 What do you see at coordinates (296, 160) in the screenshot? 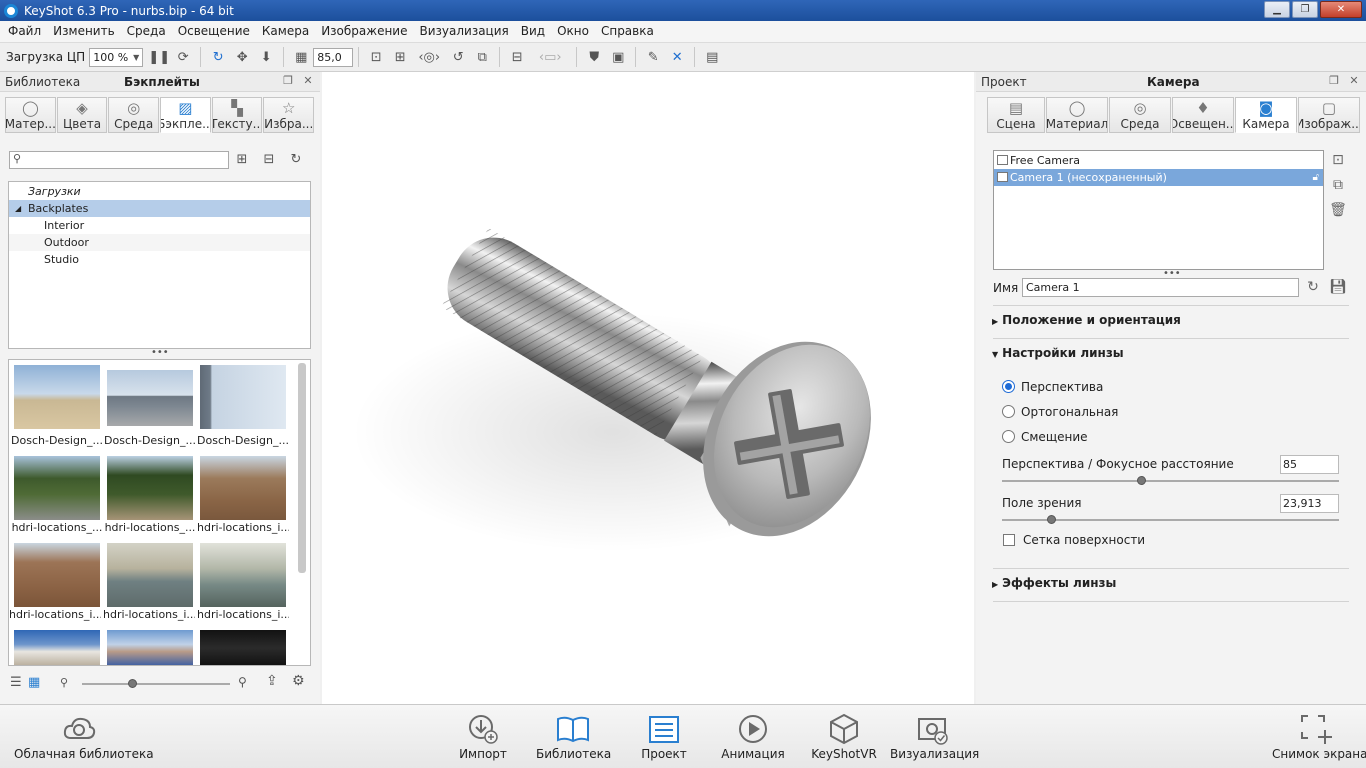
I see `refresh-library-icon: ↻` at bounding box center [296, 160].